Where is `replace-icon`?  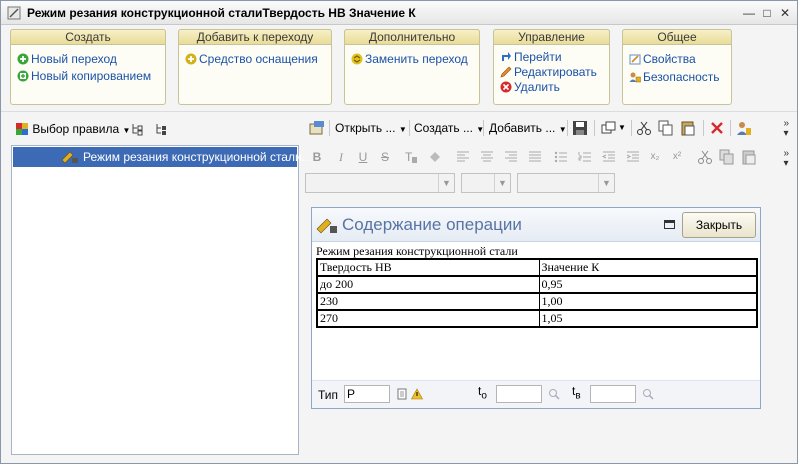
replace-icon is located at coordinates (357, 59).